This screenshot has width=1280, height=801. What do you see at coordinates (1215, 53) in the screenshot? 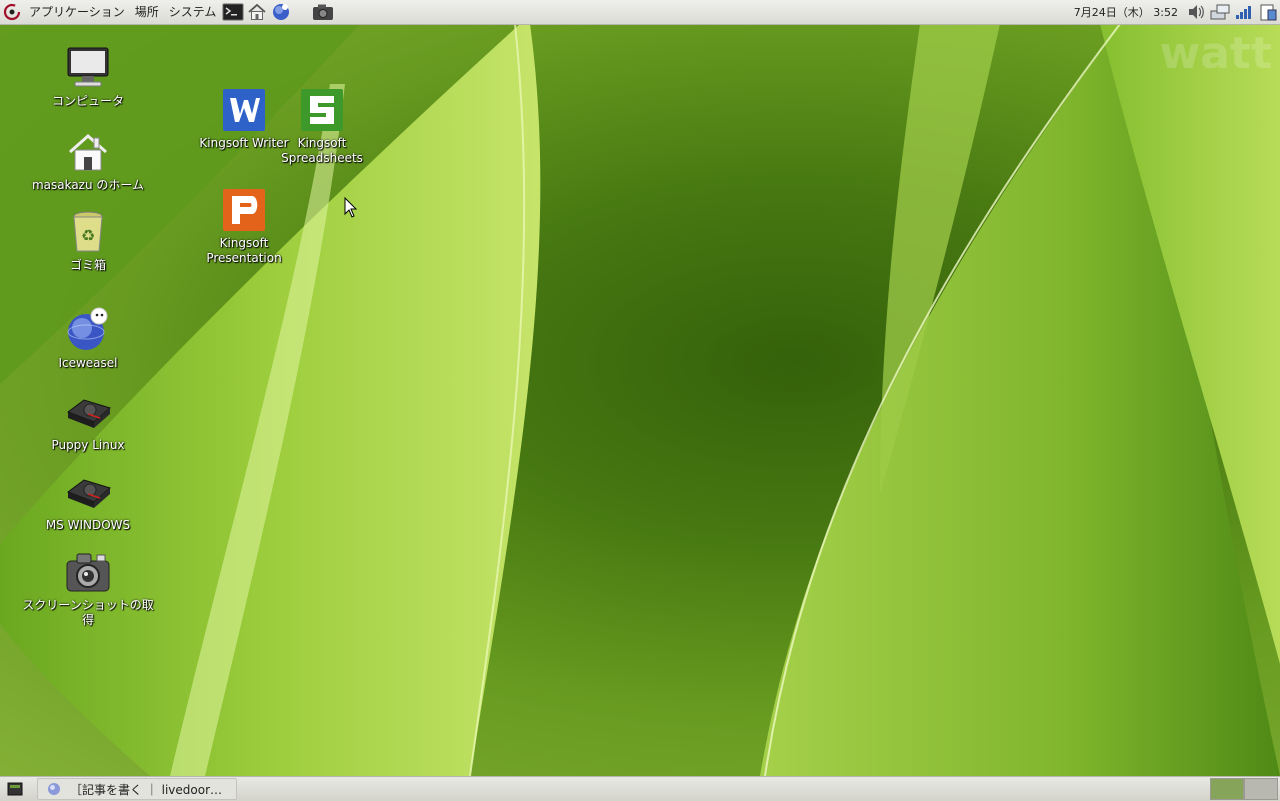
I see `wallpaper-watermark: watt` at bounding box center [1215, 53].